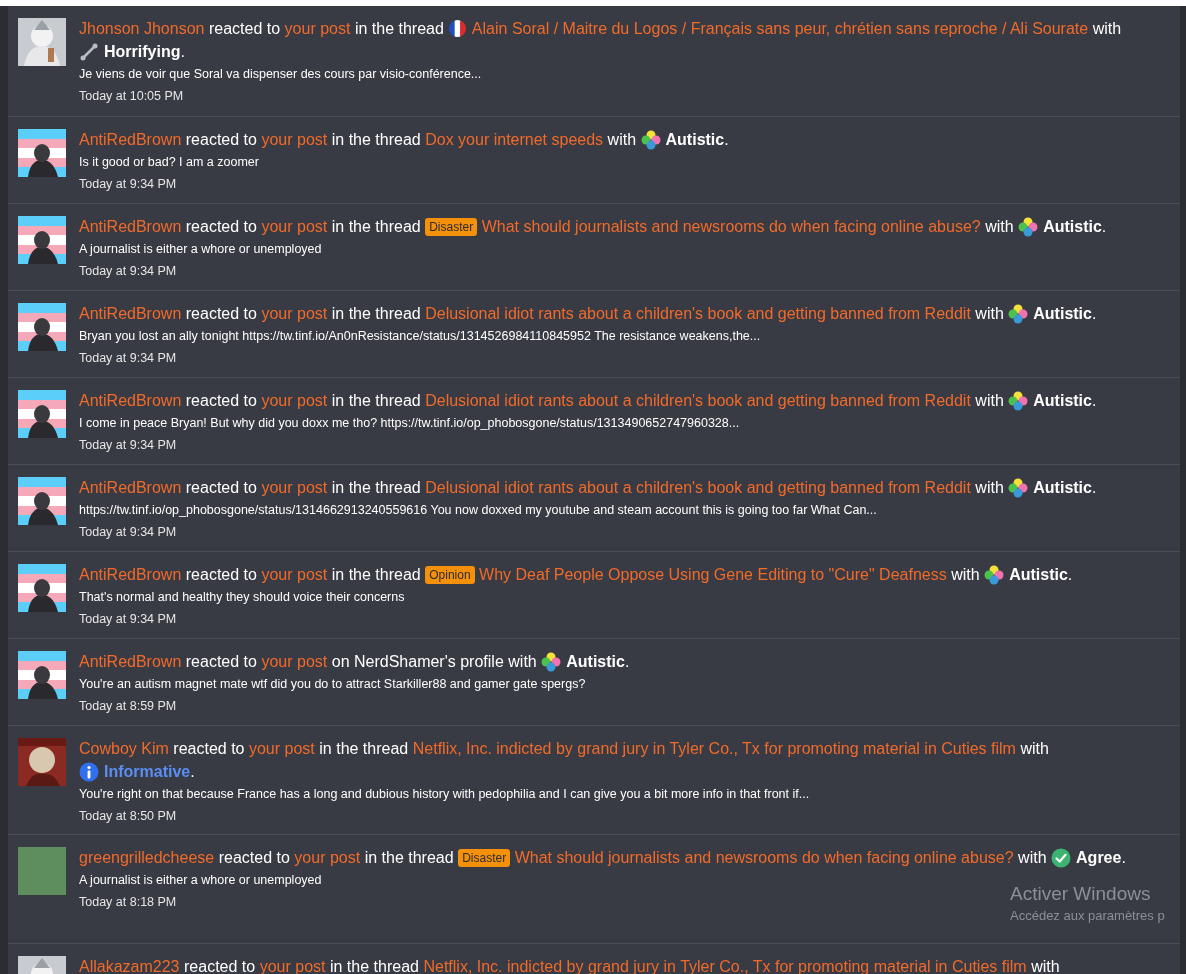 Image resolution: width=1186 pixels, height=974 pixels. I want to click on bone-icon, so click(89, 51).